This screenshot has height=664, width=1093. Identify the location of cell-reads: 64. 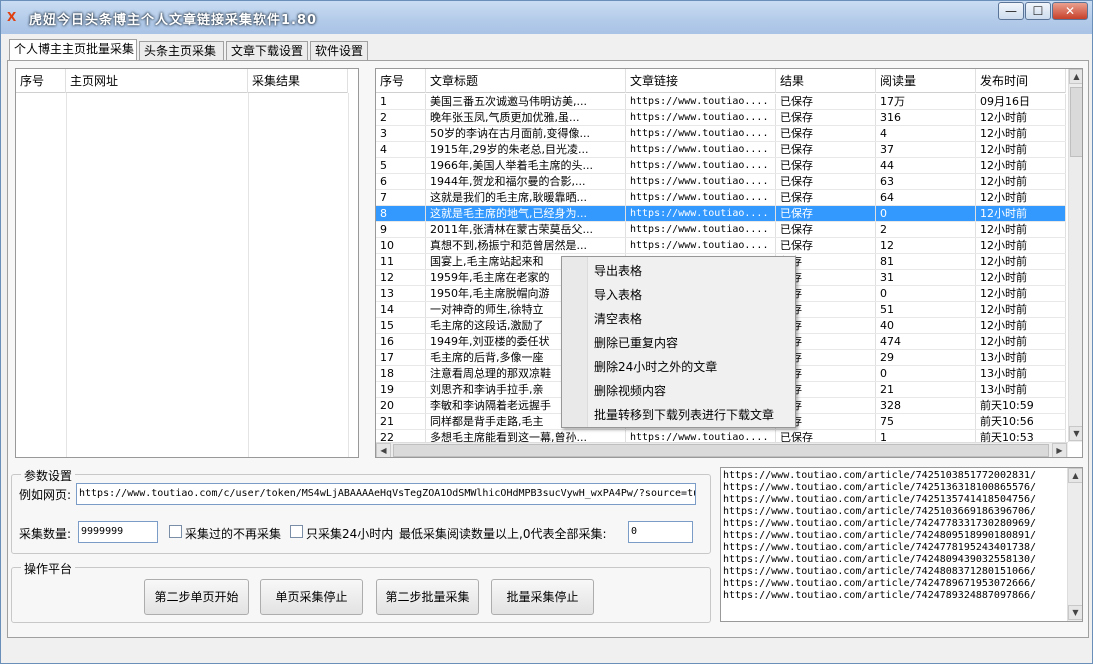
(926, 197).